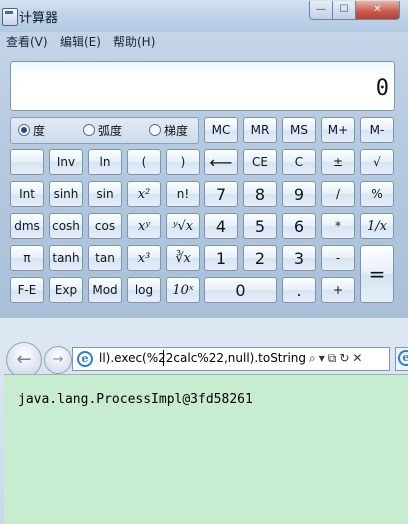 Image resolution: width=408 pixels, height=524 pixels. I want to click on dropdown-icon: ▾, so click(322, 358).